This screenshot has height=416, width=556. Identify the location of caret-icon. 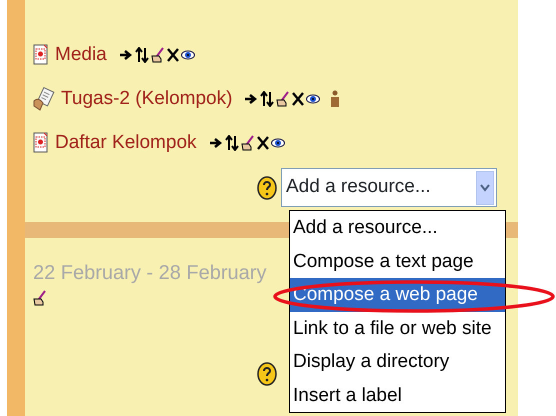
(485, 188).